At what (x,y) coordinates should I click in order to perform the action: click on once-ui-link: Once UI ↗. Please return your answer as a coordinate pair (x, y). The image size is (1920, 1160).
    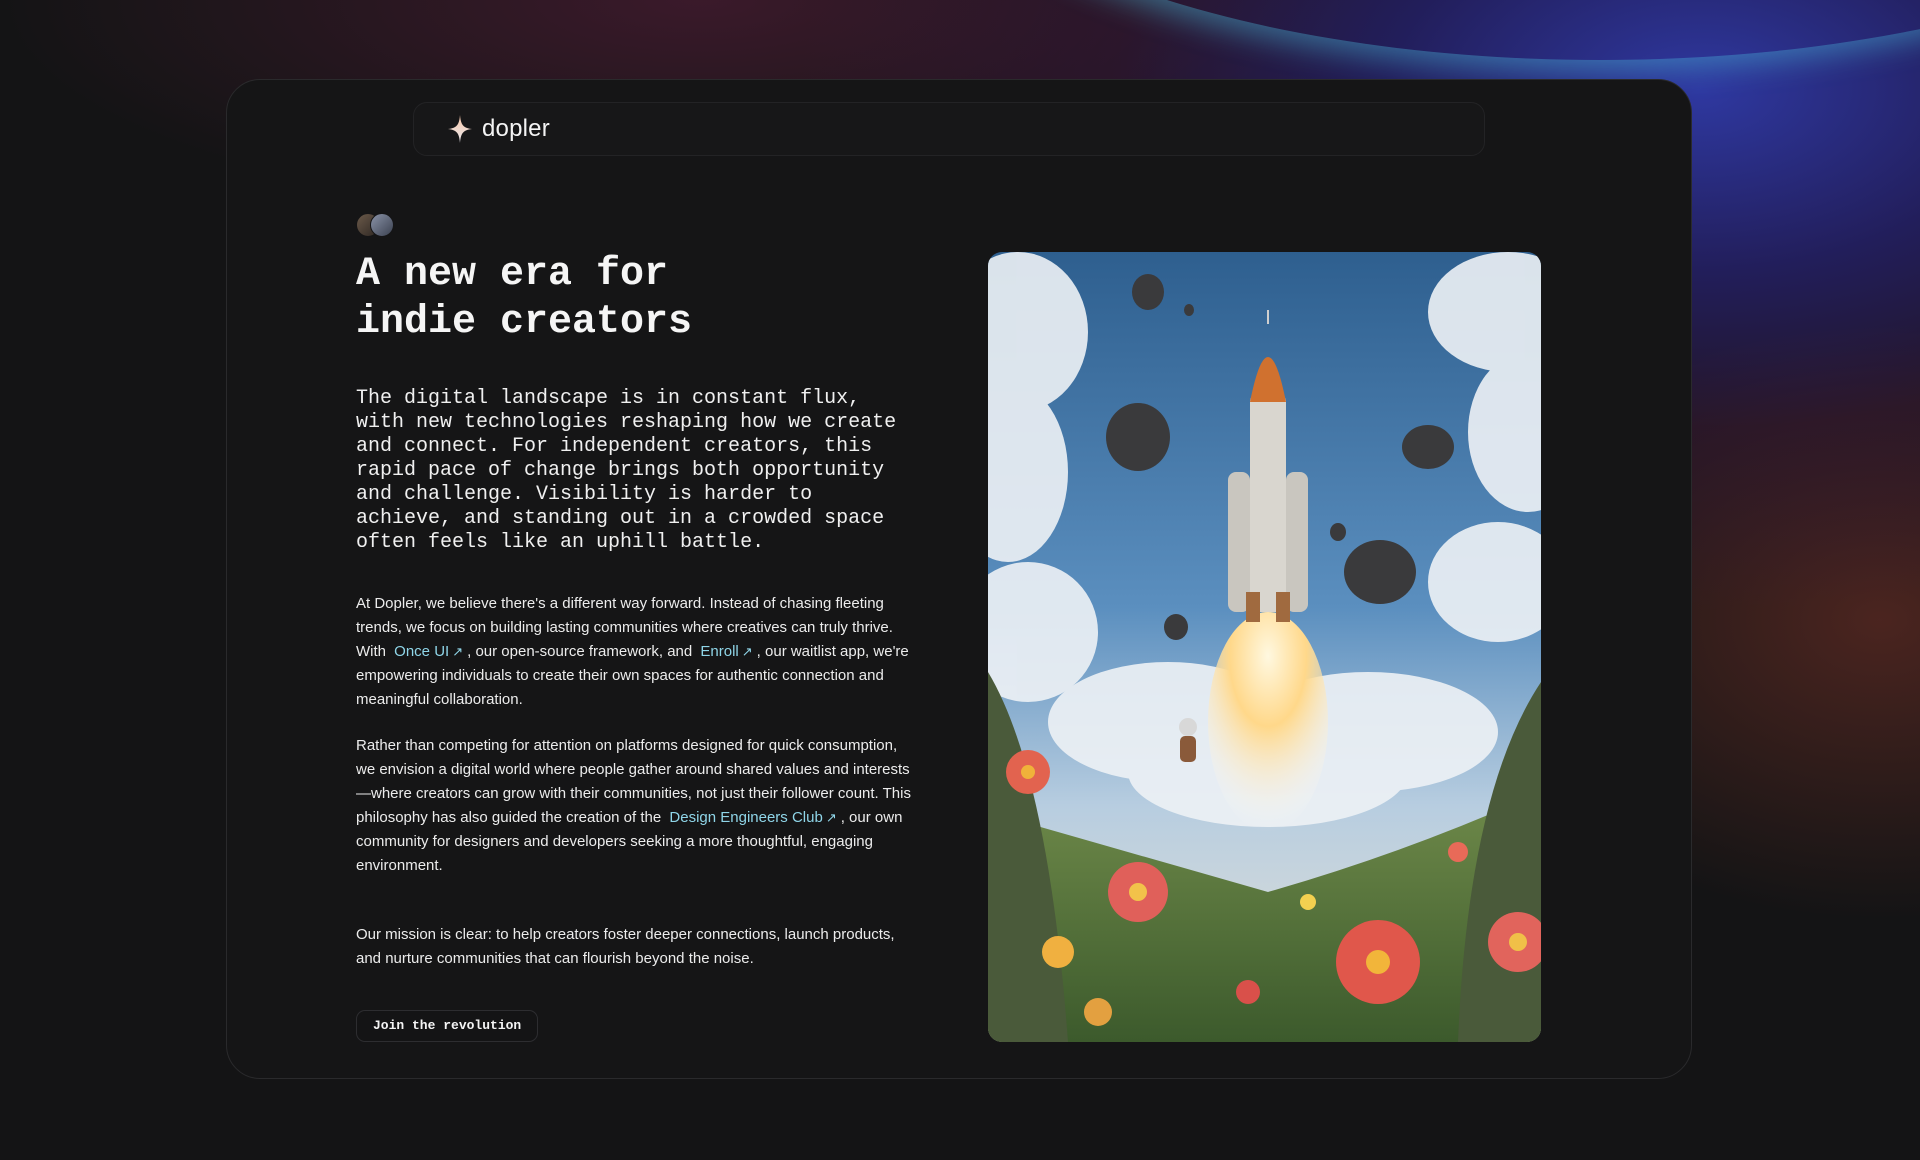
    Looking at the image, I should click on (428, 651).